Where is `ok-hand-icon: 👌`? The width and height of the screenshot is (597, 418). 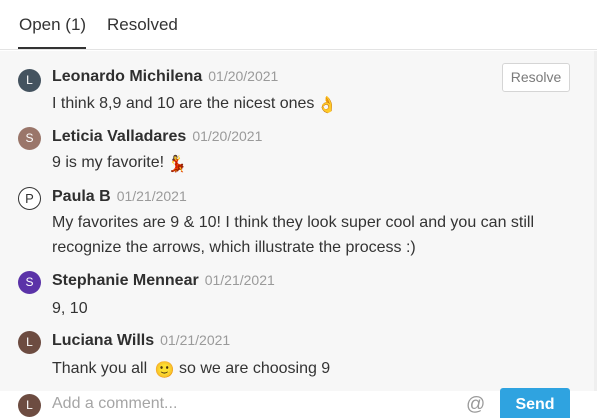 ok-hand-icon: 👌 is located at coordinates (327, 105).